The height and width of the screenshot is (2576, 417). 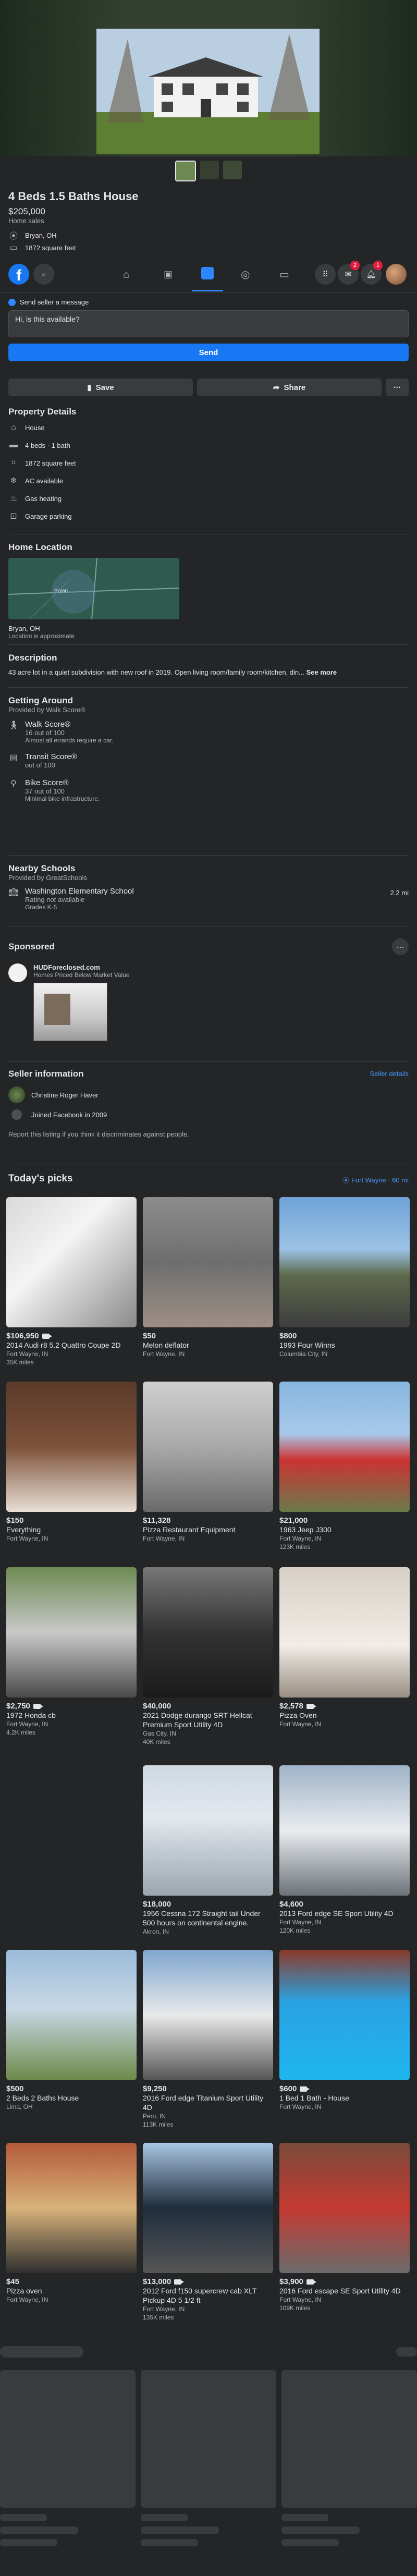 I want to click on pick-item-title: Pizza Restaurant Equipment, so click(x=189, y=1529).